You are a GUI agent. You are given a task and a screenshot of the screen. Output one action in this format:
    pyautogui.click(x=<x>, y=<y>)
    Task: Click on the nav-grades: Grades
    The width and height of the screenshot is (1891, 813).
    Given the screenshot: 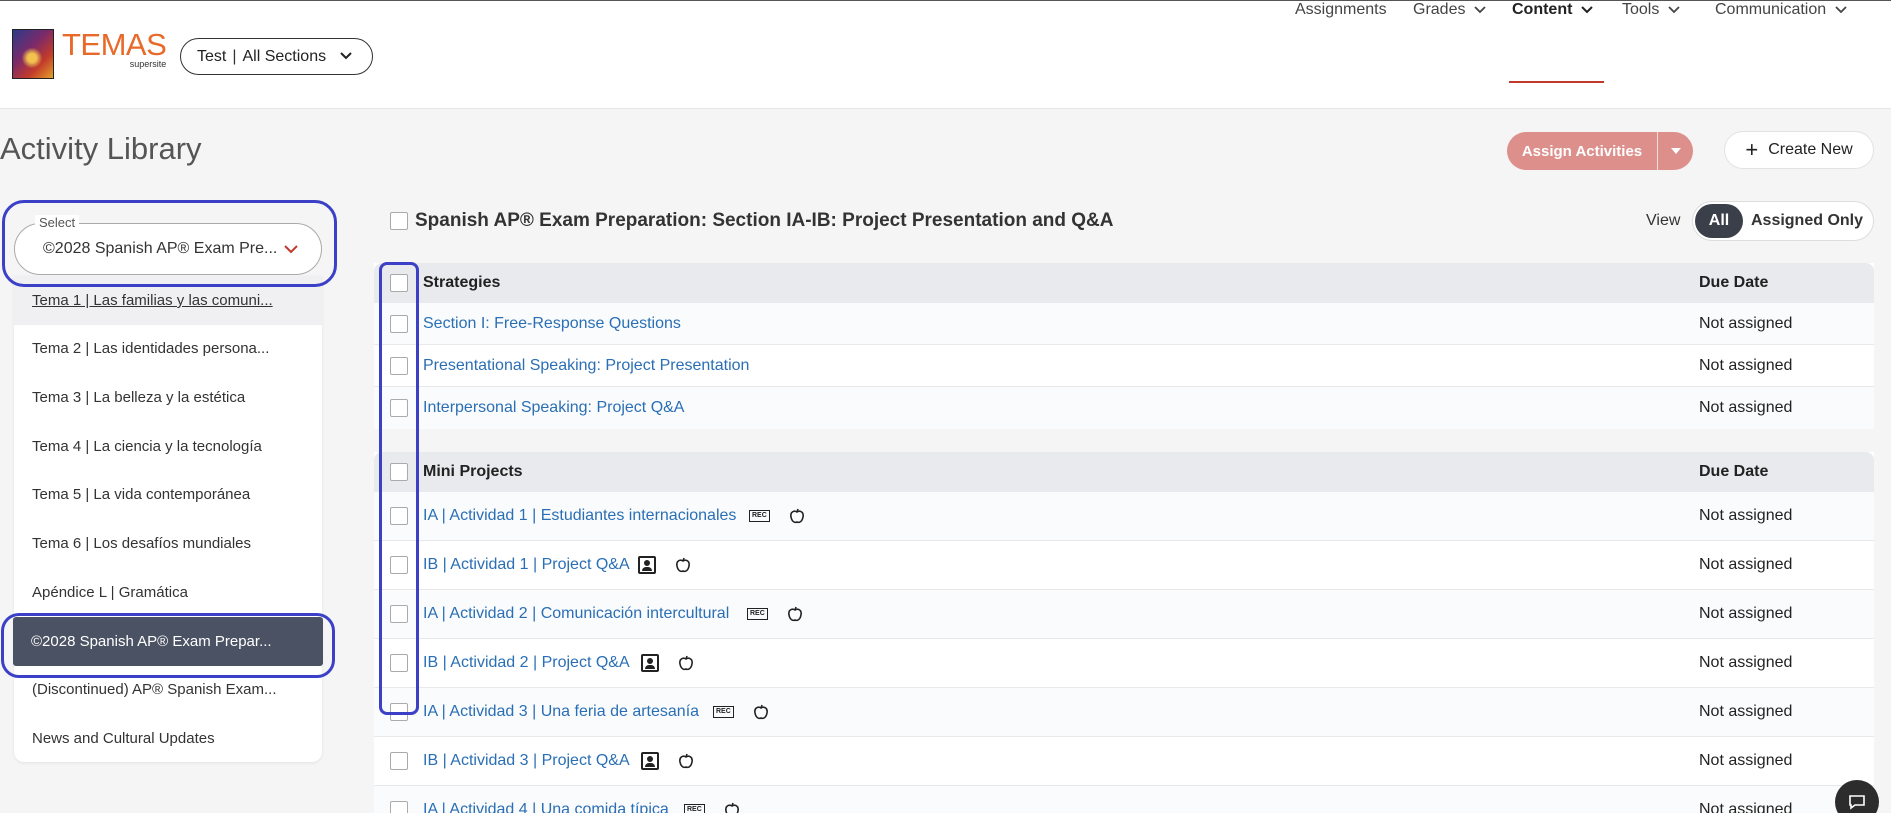 What is the action you would take?
    pyautogui.click(x=1450, y=10)
    